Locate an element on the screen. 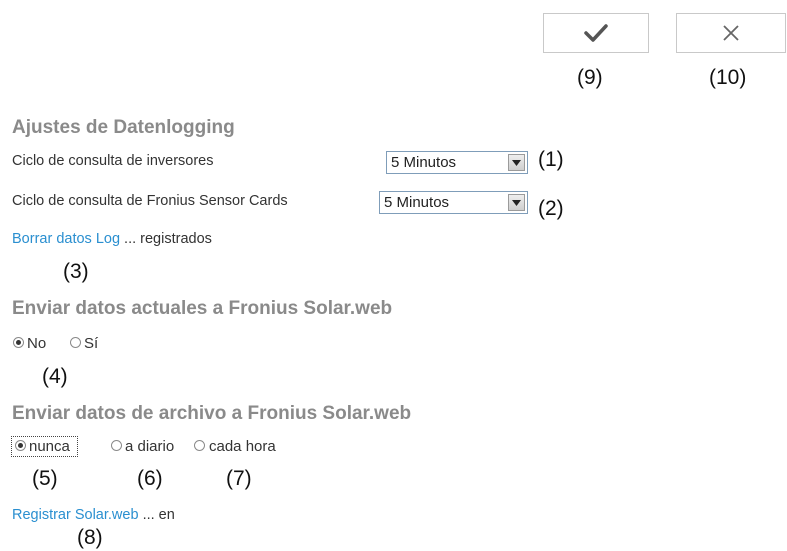 Image resolution: width=787 pixels, height=551 pixels. callout-3: (3) is located at coordinates (76, 271).